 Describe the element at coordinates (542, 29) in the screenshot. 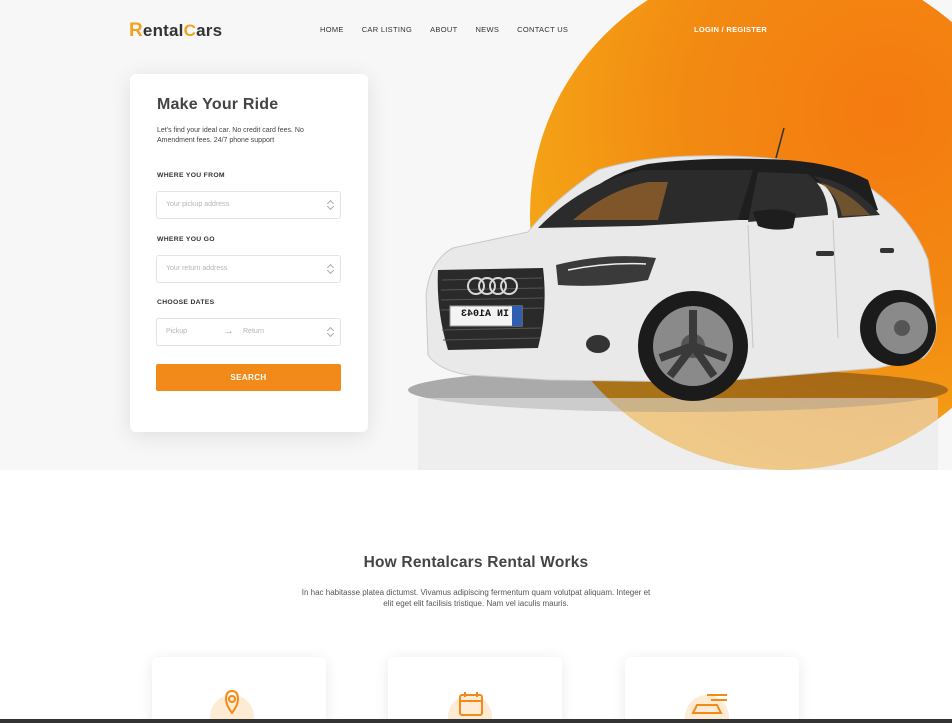

I see `nav-contact-us: CONTACT US` at that location.